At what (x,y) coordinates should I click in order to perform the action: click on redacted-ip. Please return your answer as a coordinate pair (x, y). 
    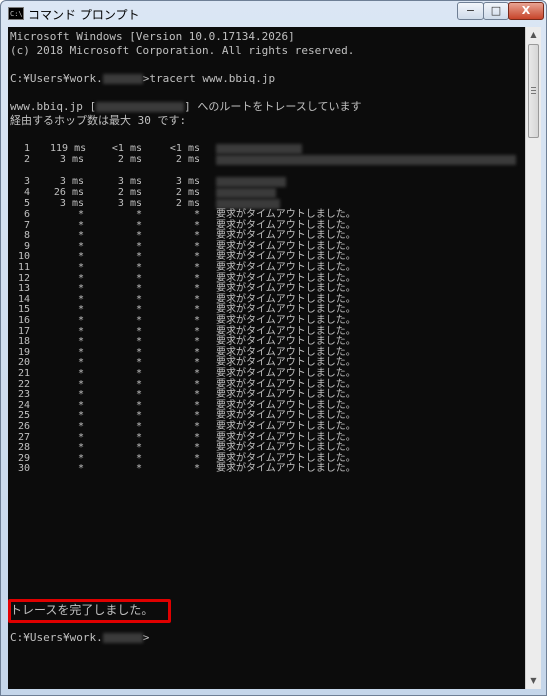
    Looking at the image, I should click on (140, 107).